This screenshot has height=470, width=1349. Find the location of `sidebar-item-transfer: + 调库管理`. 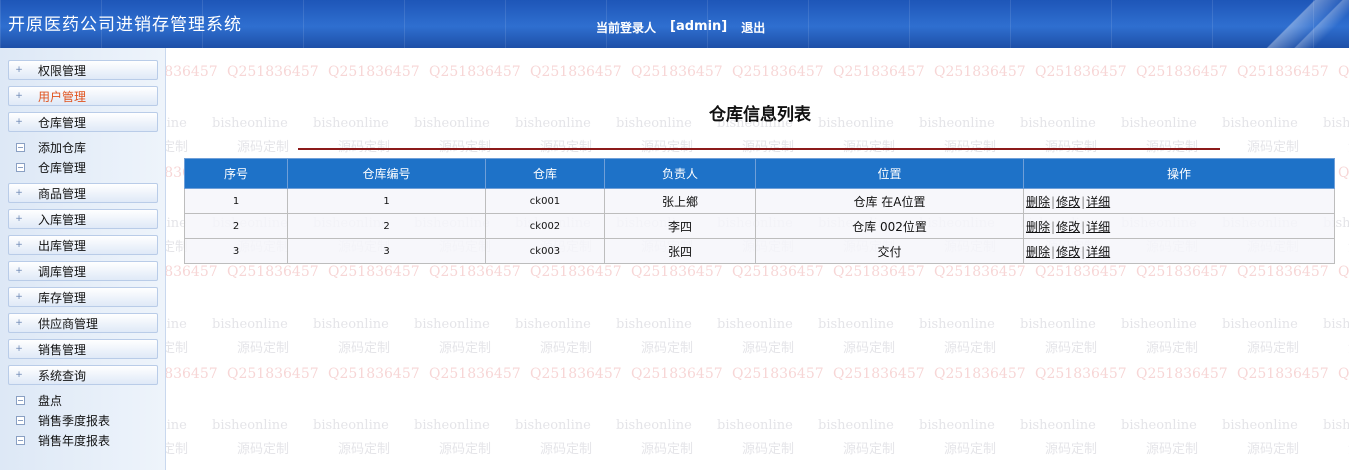

sidebar-item-transfer: + 调库管理 is located at coordinates (83, 271).